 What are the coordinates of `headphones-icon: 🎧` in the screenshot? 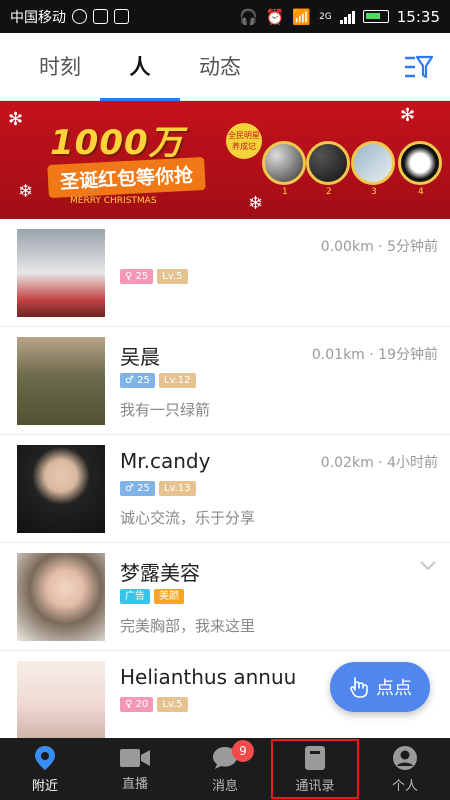 It's located at (248, 16).